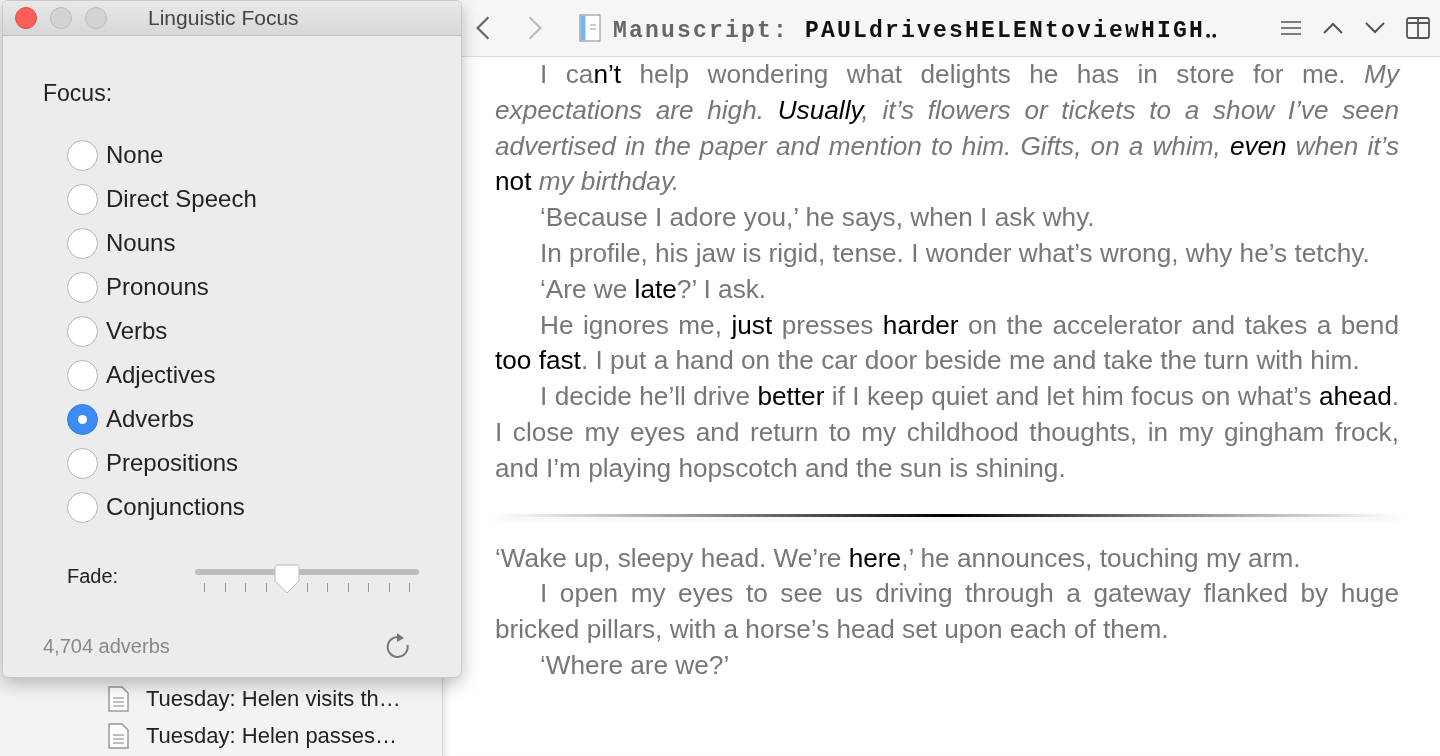 Image resolution: width=1440 pixels, height=756 pixels. I want to click on paragraph: In profile, his jaw is rigid, tense. I wonder what’s wrong, why he’s tetchy., so click(955, 253).